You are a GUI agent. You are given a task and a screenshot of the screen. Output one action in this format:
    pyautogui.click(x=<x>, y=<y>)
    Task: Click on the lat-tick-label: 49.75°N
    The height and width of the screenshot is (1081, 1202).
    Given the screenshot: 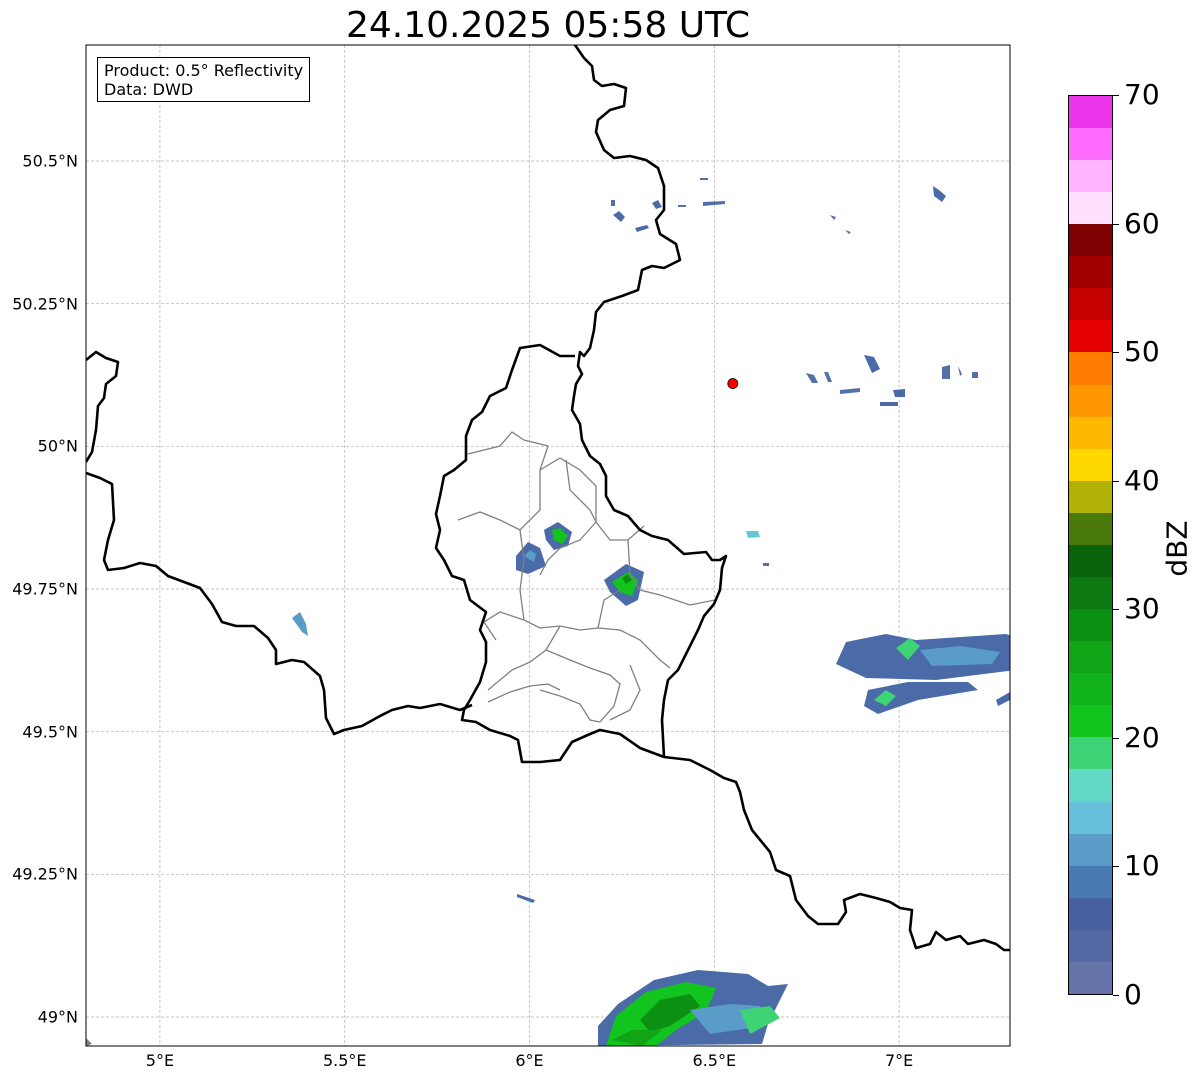 What is the action you would take?
    pyautogui.click(x=45, y=589)
    